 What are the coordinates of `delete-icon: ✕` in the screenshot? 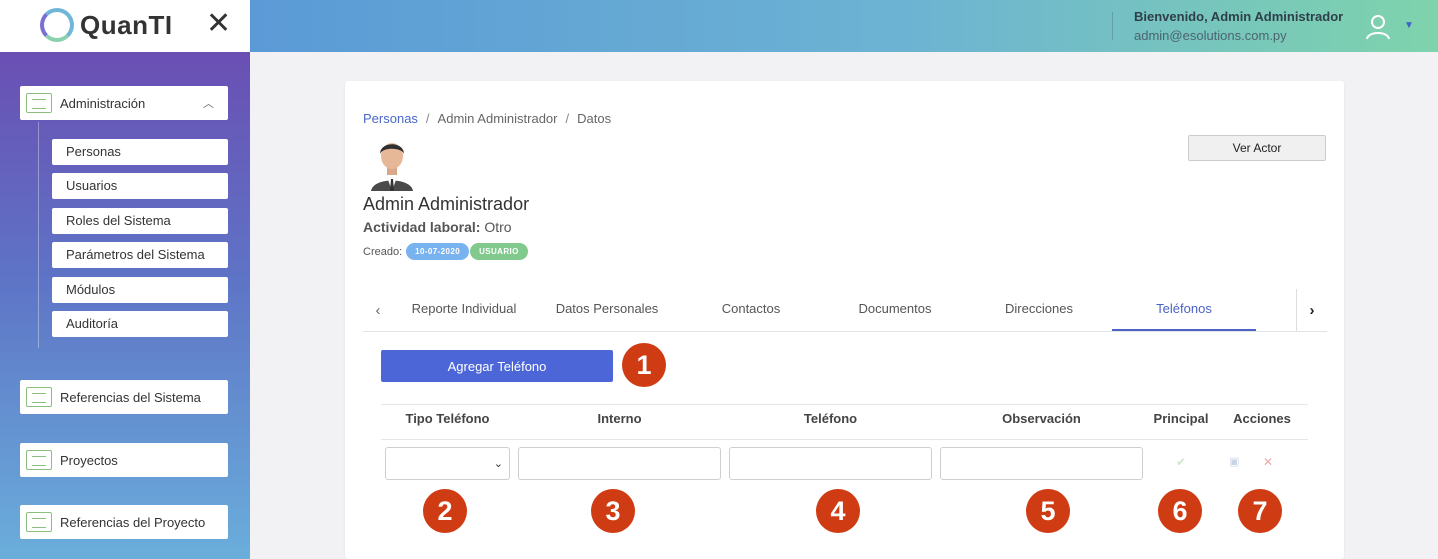 It's located at (1268, 462).